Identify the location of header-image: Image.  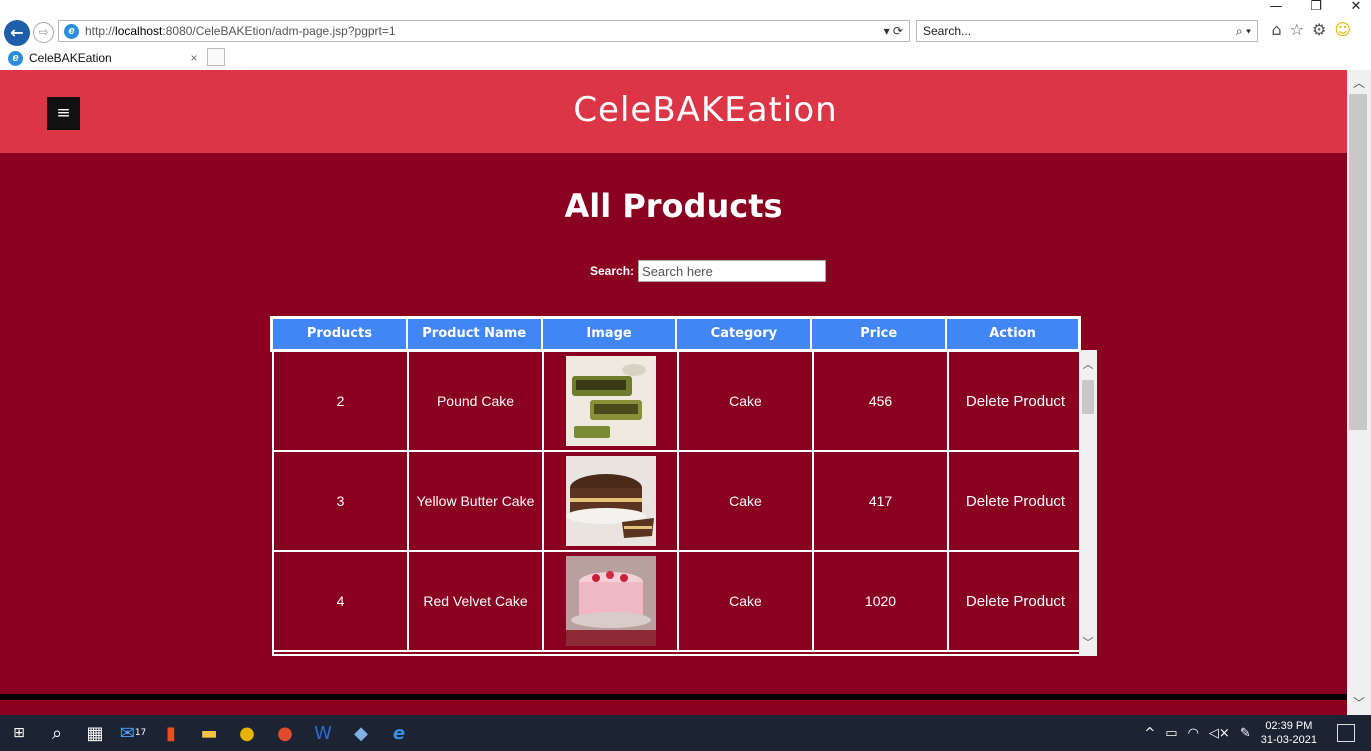
(610, 334).